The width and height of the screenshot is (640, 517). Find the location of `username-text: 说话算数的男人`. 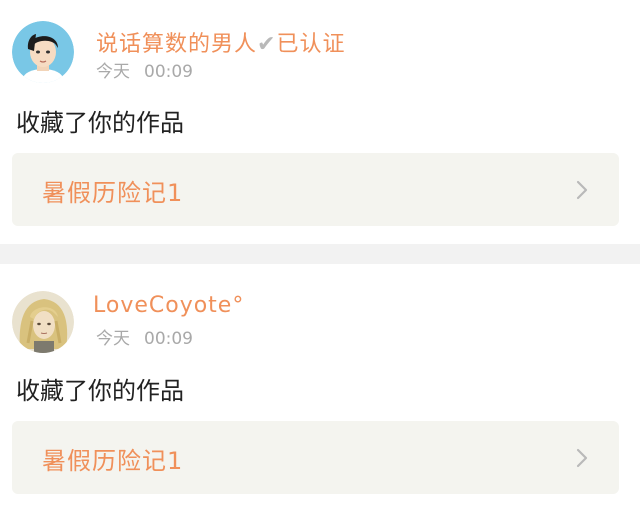

username-text: 说话算数的男人 is located at coordinates (177, 44).